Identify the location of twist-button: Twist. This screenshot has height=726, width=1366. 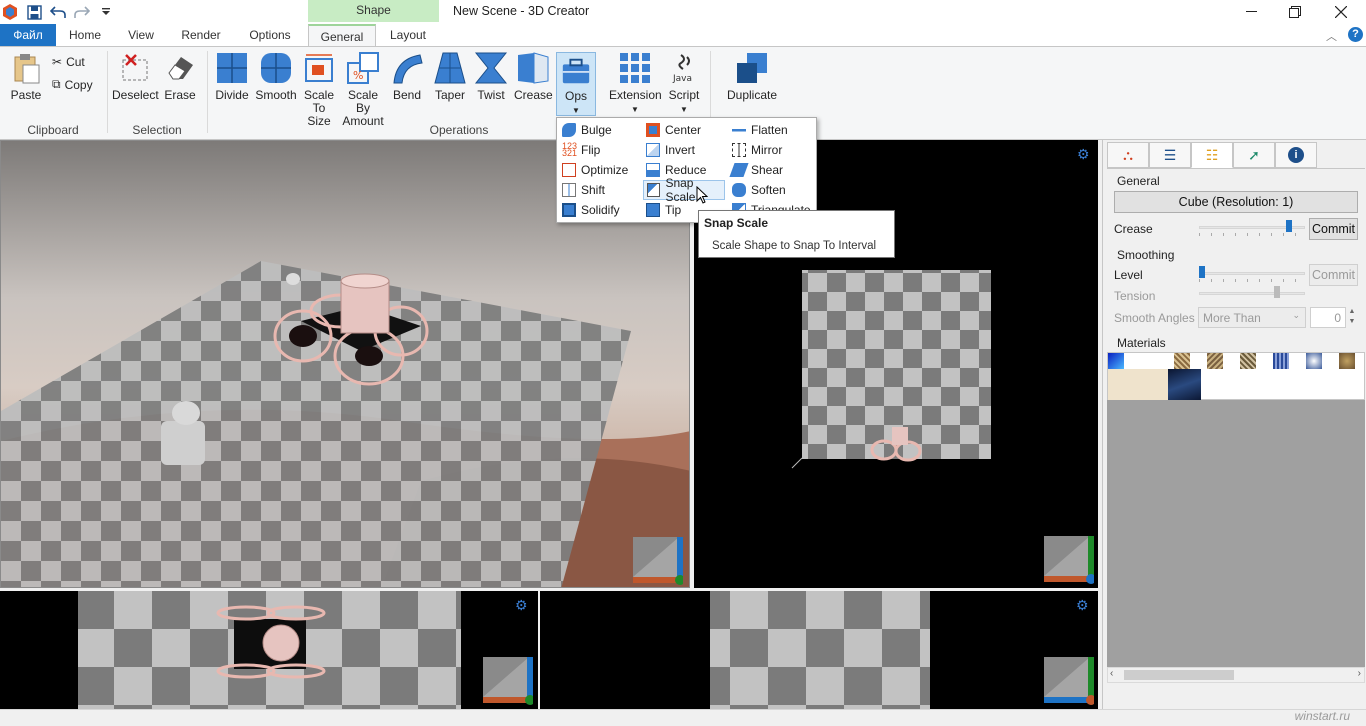
(491, 76).